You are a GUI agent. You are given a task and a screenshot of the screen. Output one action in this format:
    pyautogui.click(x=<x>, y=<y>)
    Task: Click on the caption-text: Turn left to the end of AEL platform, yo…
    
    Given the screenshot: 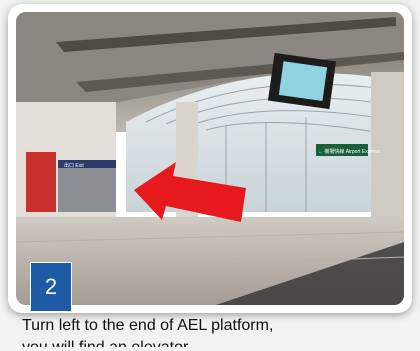 What is the action you would take?
    pyautogui.click(x=192, y=333)
    